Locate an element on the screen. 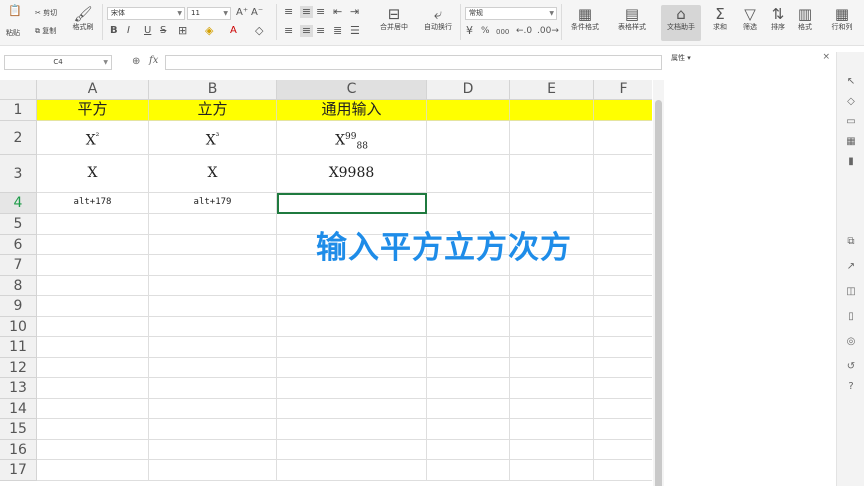  row-header-14: 14 is located at coordinates (18, 408).